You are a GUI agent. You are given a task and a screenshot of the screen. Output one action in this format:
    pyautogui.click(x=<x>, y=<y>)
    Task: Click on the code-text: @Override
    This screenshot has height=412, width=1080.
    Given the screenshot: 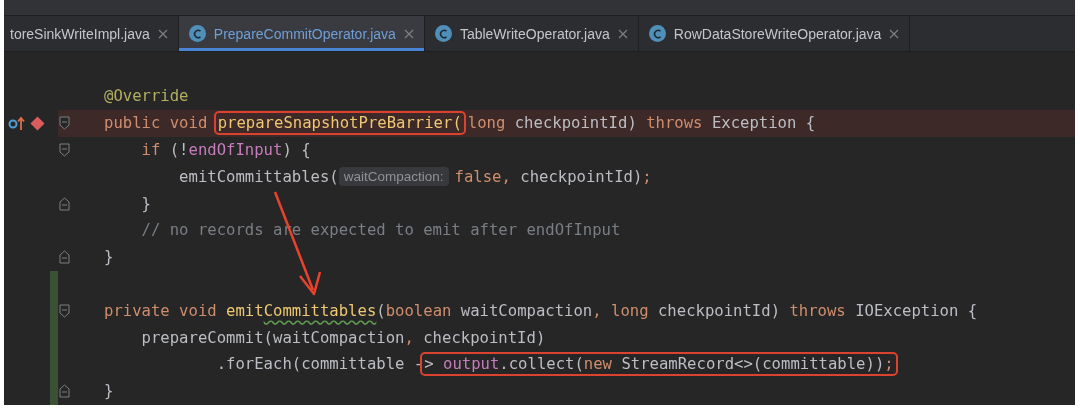 What is the action you would take?
    pyautogui.click(x=146, y=96)
    